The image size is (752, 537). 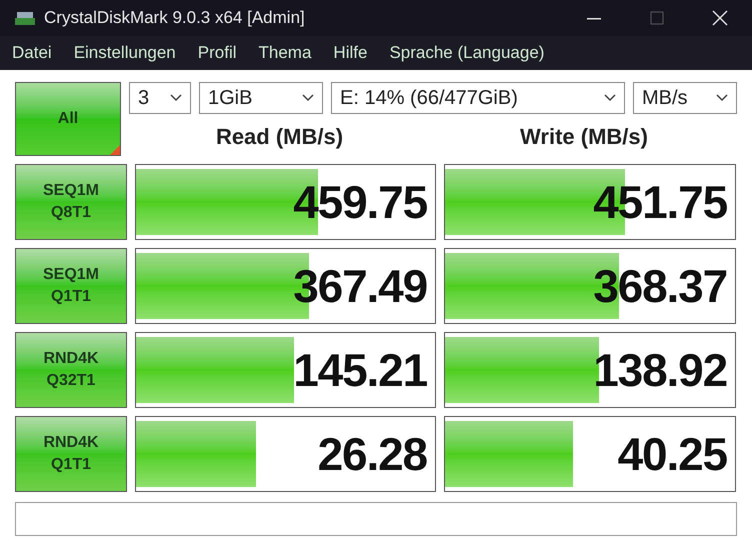 What do you see at coordinates (25, 18) in the screenshot?
I see `disk-icon` at bounding box center [25, 18].